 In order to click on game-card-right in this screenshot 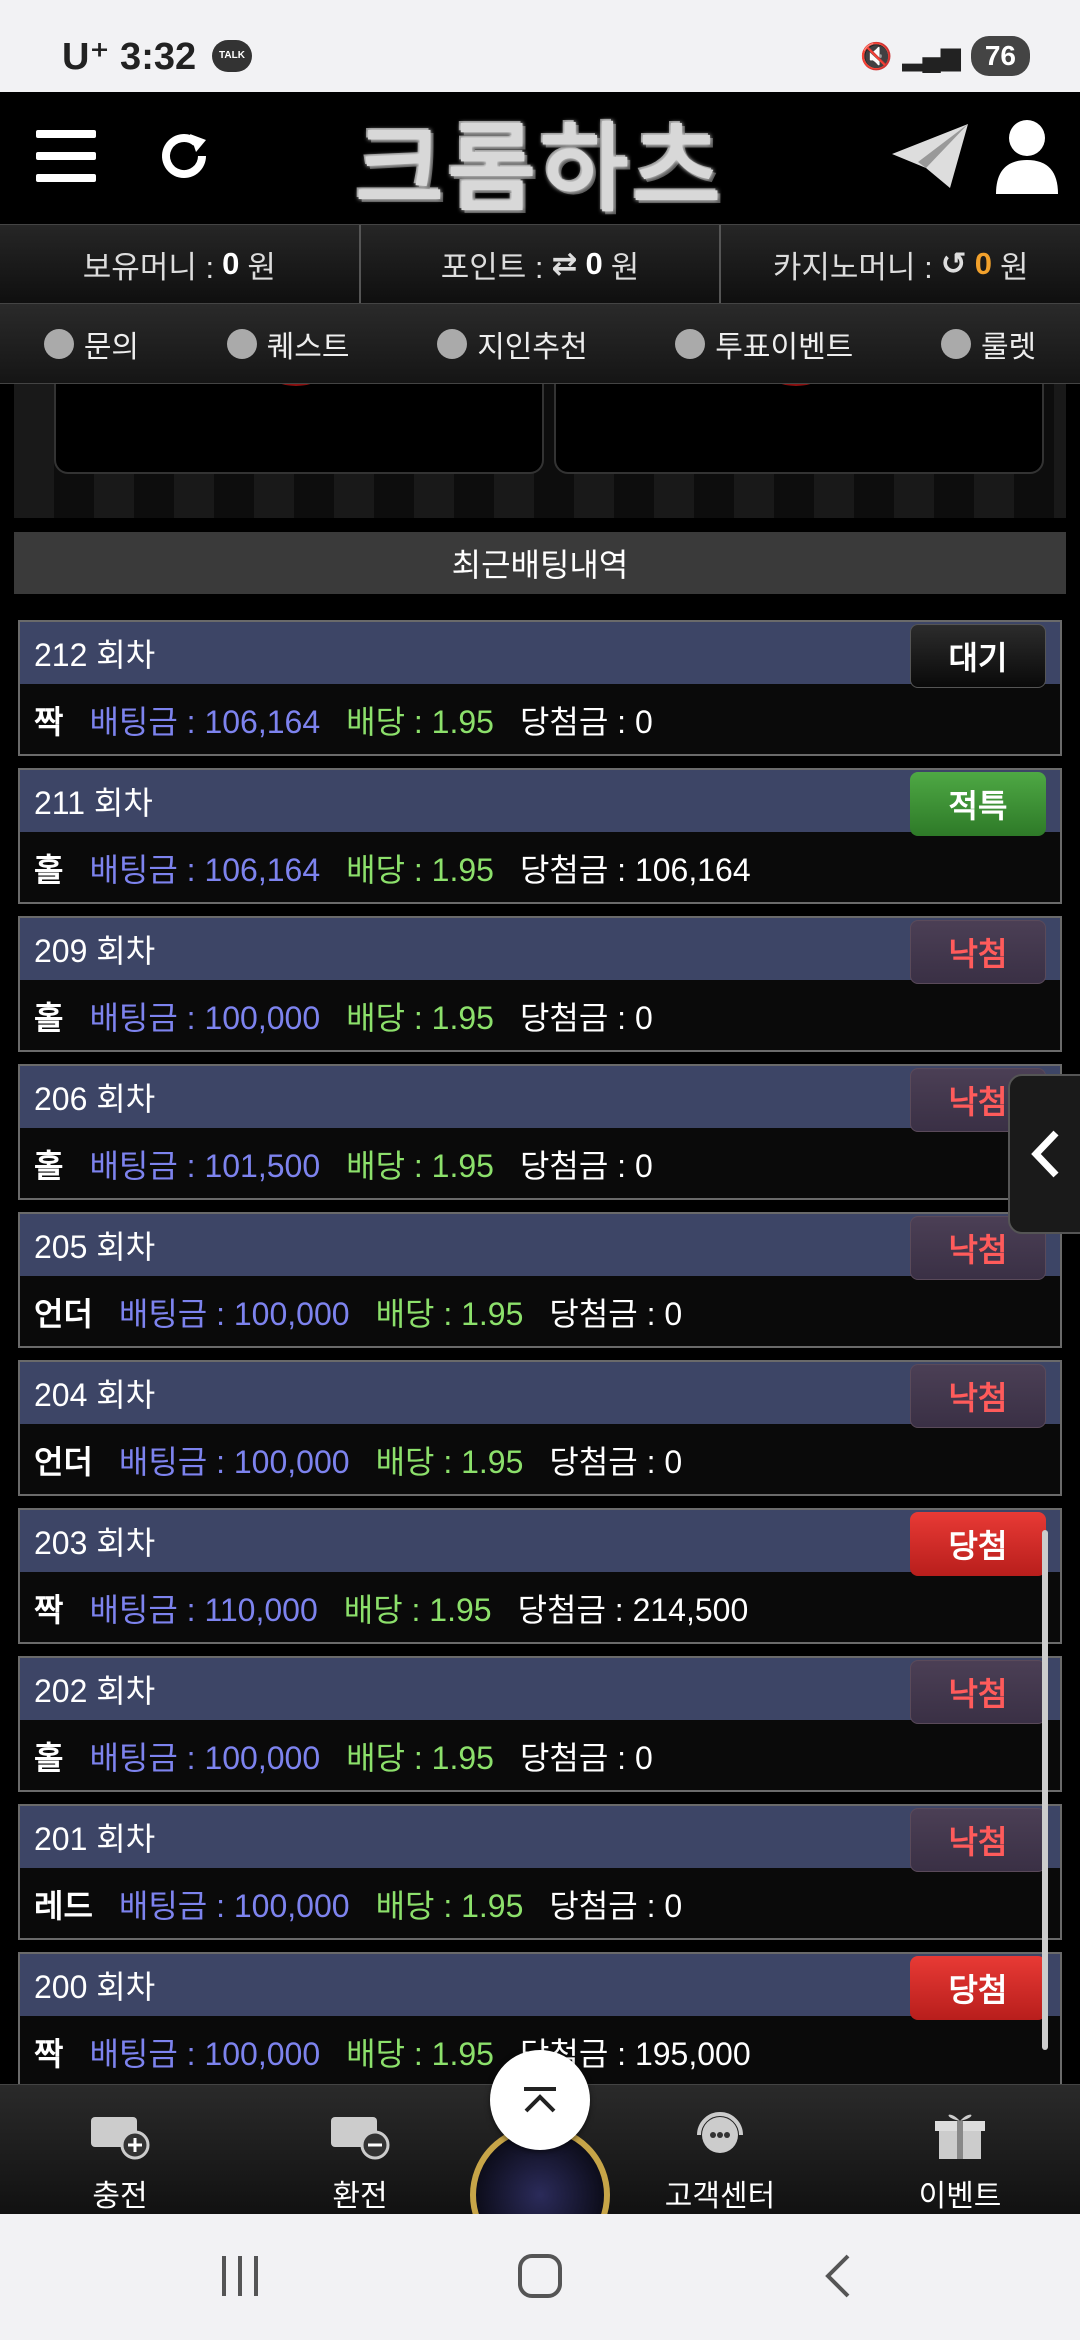, I will do `click(799, 429)`.